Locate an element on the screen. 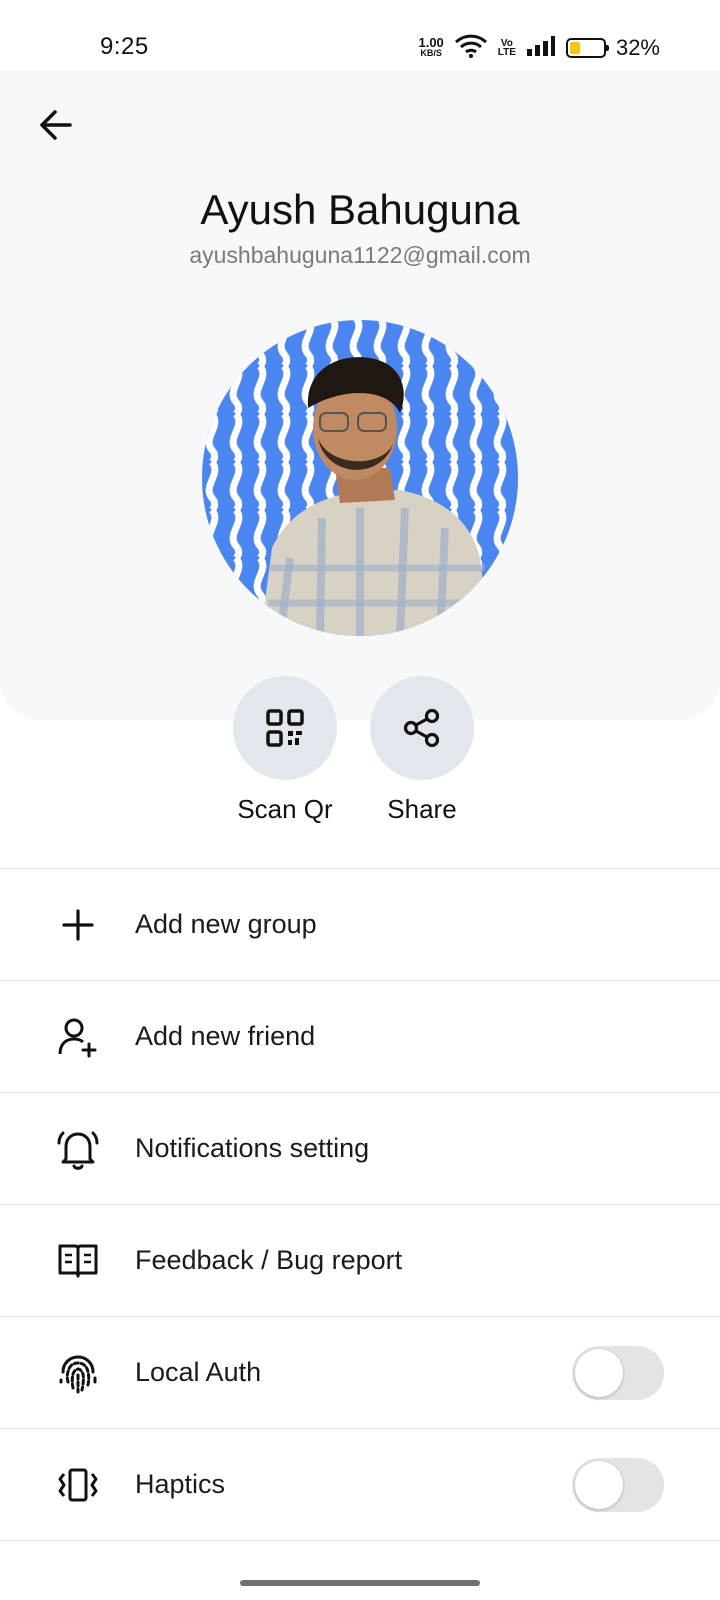  menu-item-label: Notifications setting is located at coordinates (252, 1148).